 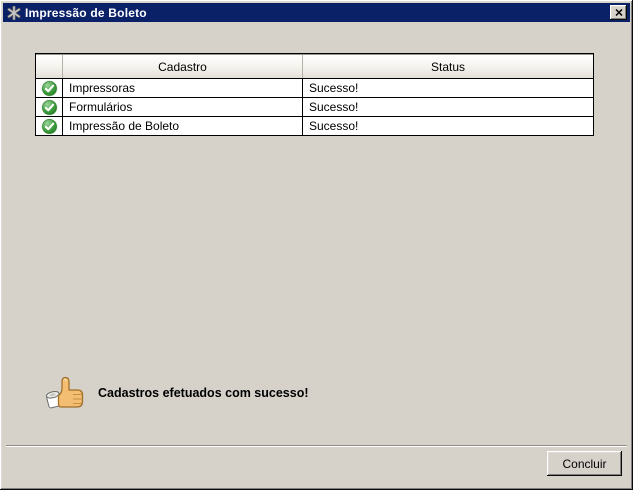 I want to click on table-row: Formulários Sucesso!, so click(x=314, y=106).